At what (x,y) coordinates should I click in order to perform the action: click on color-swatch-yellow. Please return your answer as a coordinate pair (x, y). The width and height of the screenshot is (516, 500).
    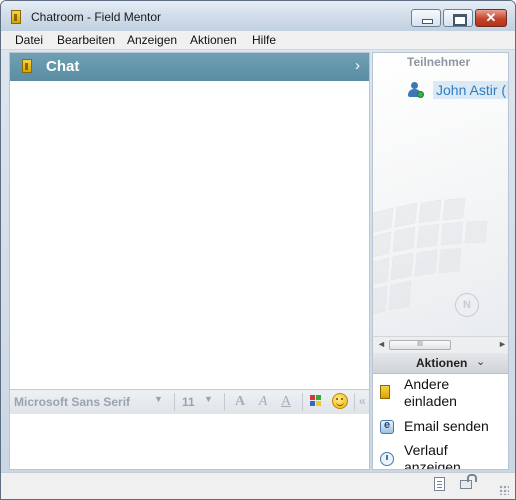
    Looking at the image, I should click on (318, 403).